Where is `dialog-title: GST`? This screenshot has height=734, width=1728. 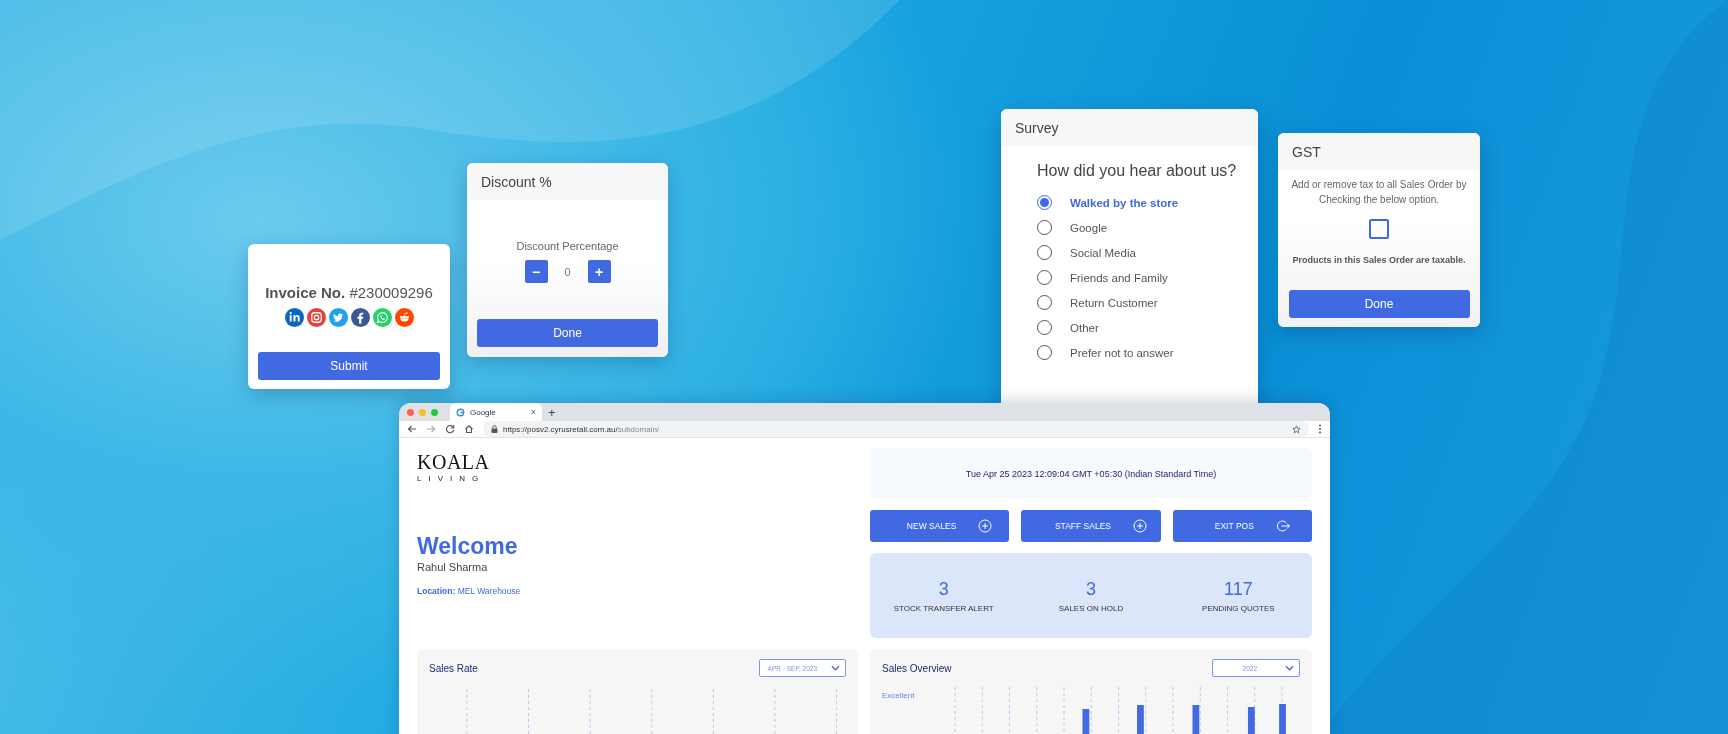
dialog-title: GST is located at coordinates (1379, 151).